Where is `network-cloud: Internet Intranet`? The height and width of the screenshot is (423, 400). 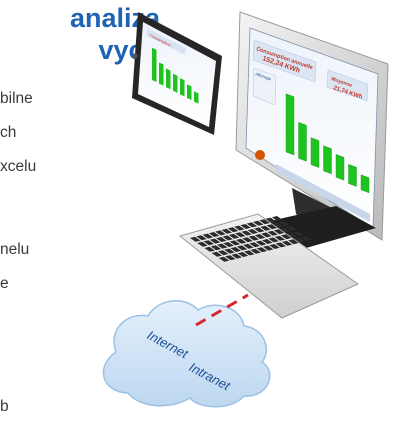 network-cloud: Internet Intranet is located at coordinates (186, 354).